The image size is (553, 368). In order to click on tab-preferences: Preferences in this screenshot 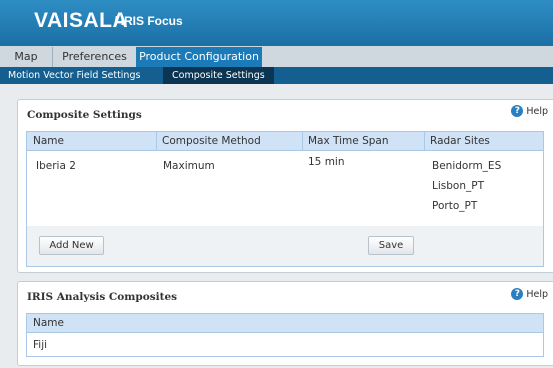, I will do `click(94, 57)`.